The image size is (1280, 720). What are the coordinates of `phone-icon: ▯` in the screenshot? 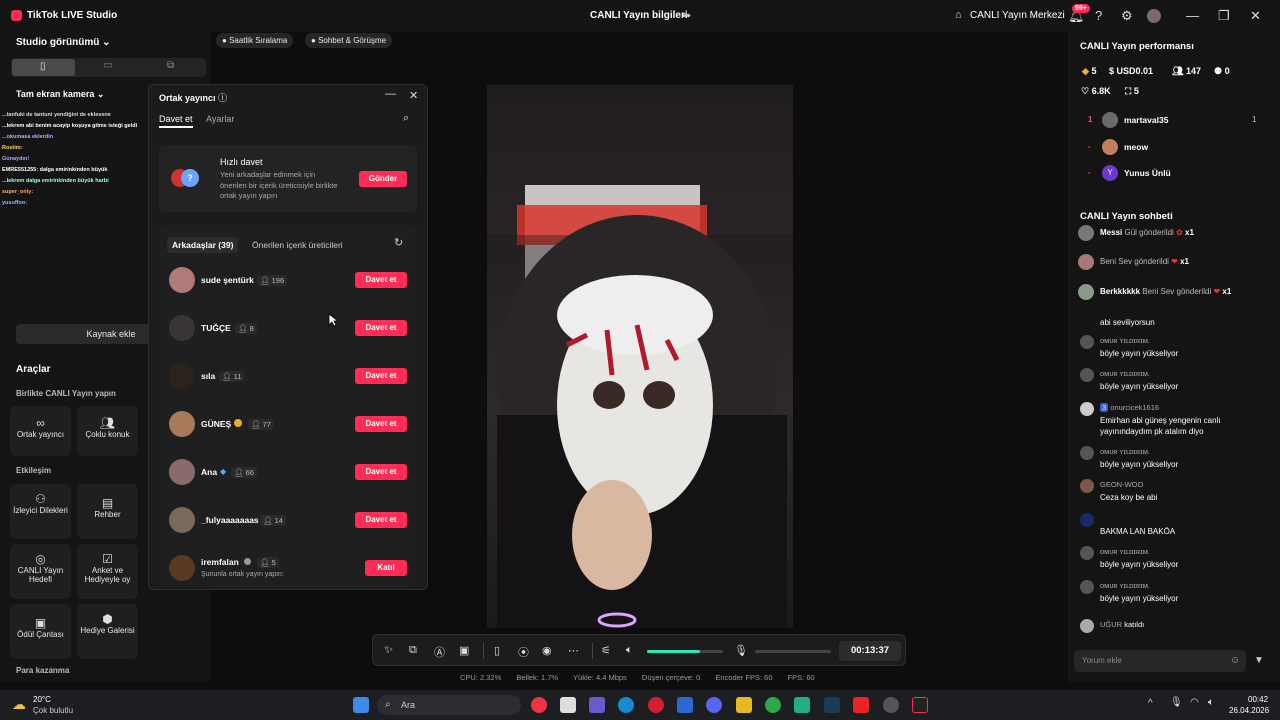 It's located at (497, 650).